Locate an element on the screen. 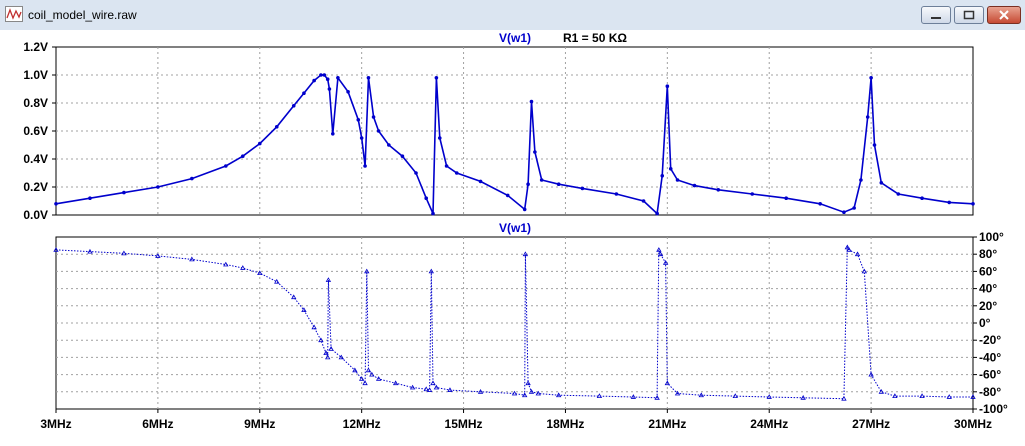  maximize-button is located at coordinates (969, 15).